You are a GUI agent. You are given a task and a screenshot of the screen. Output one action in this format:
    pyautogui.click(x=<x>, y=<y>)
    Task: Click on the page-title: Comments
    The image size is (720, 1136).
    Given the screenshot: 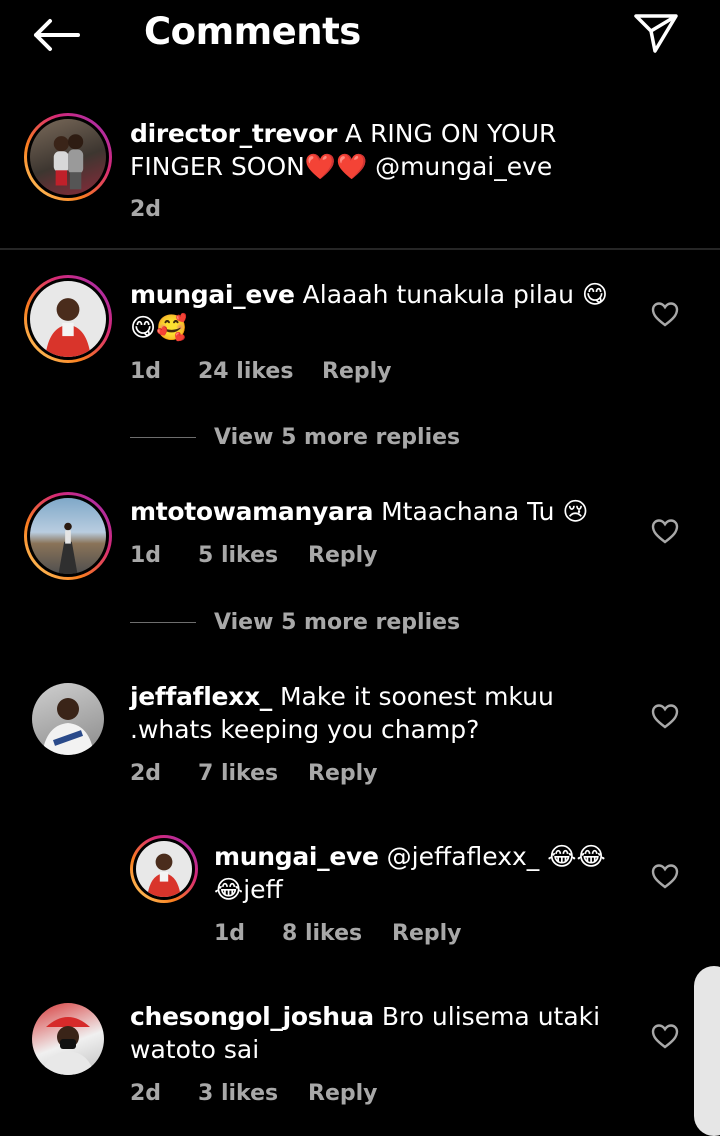 What is the action you would take?
    pyautogui.click(x=252, y=31)
    